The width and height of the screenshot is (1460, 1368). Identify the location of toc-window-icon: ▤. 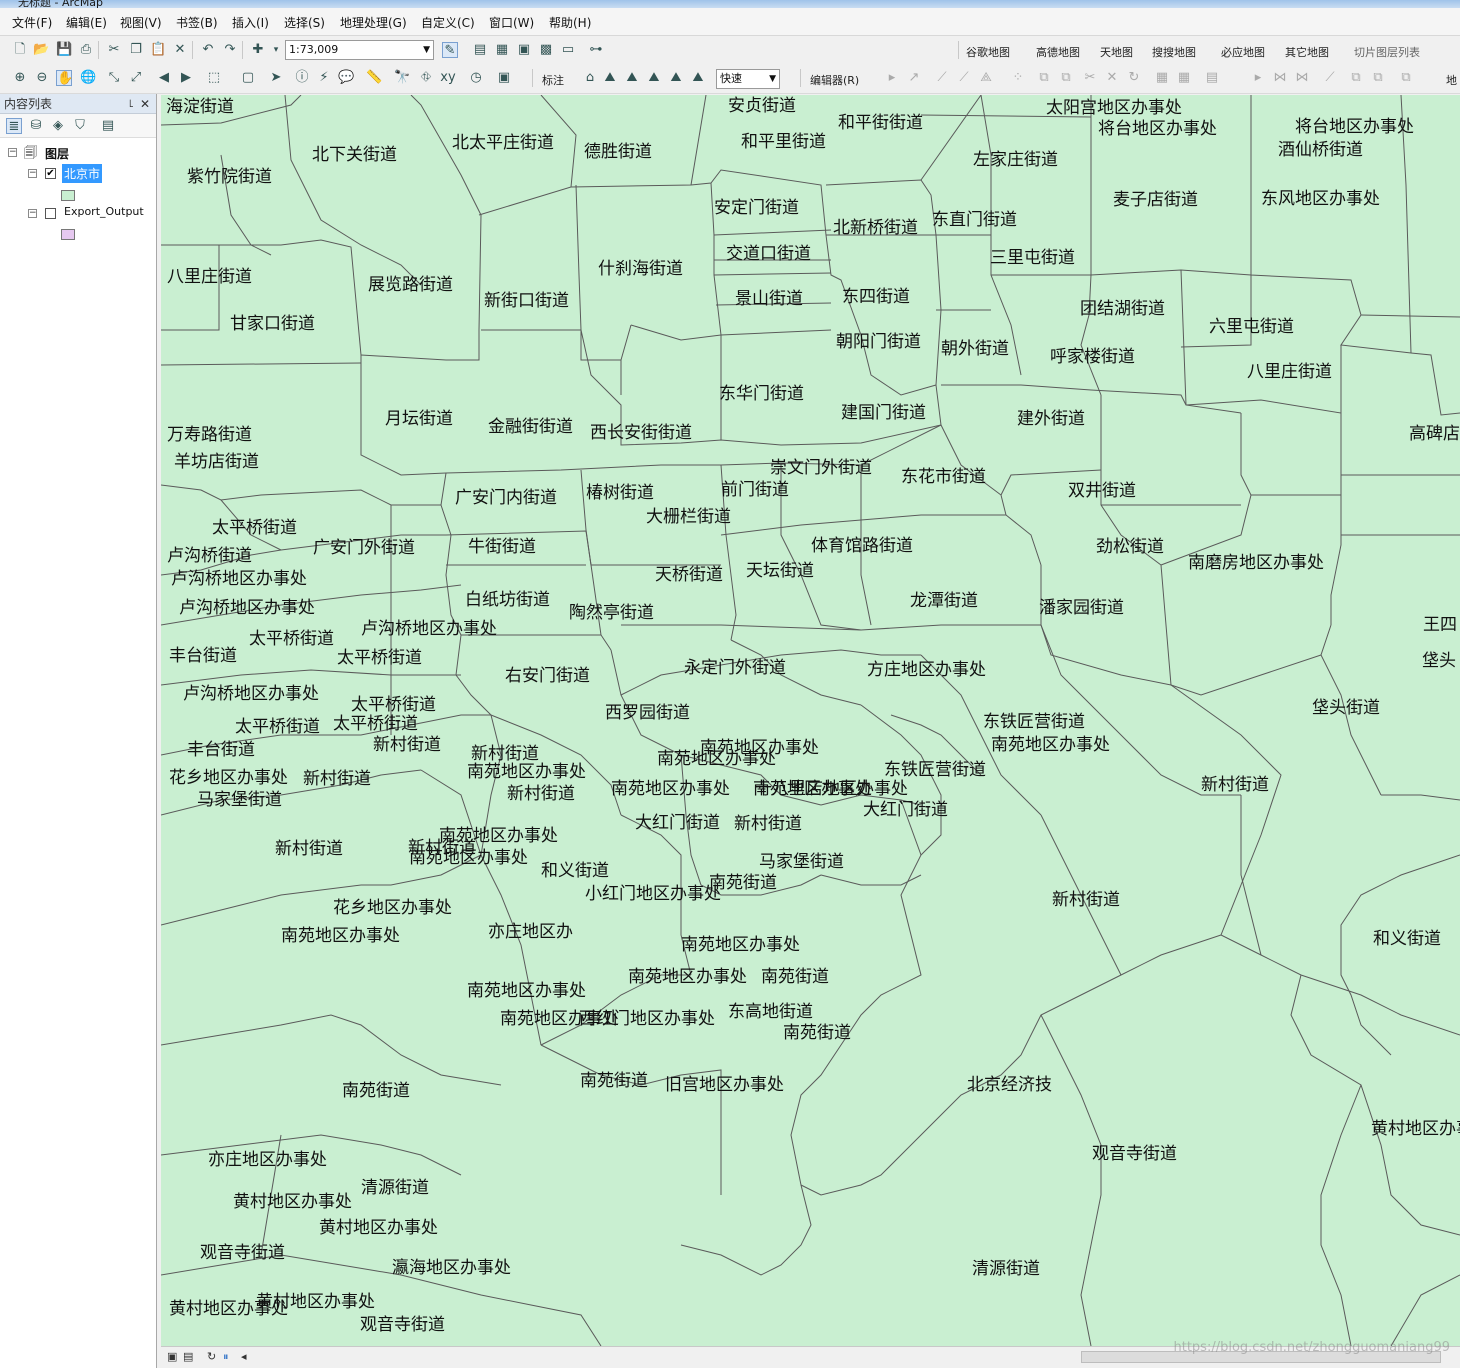
(480, 50).